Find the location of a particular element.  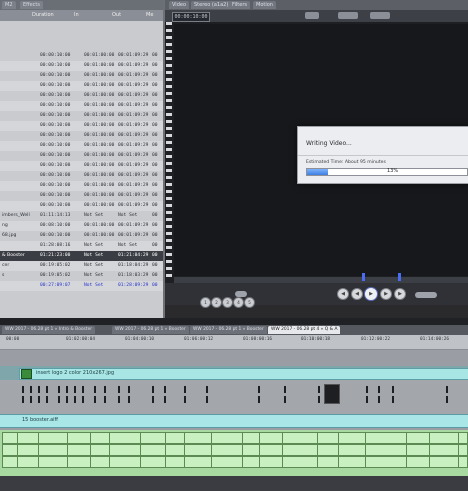

jog-wheel is located at coordinates (426, 295).